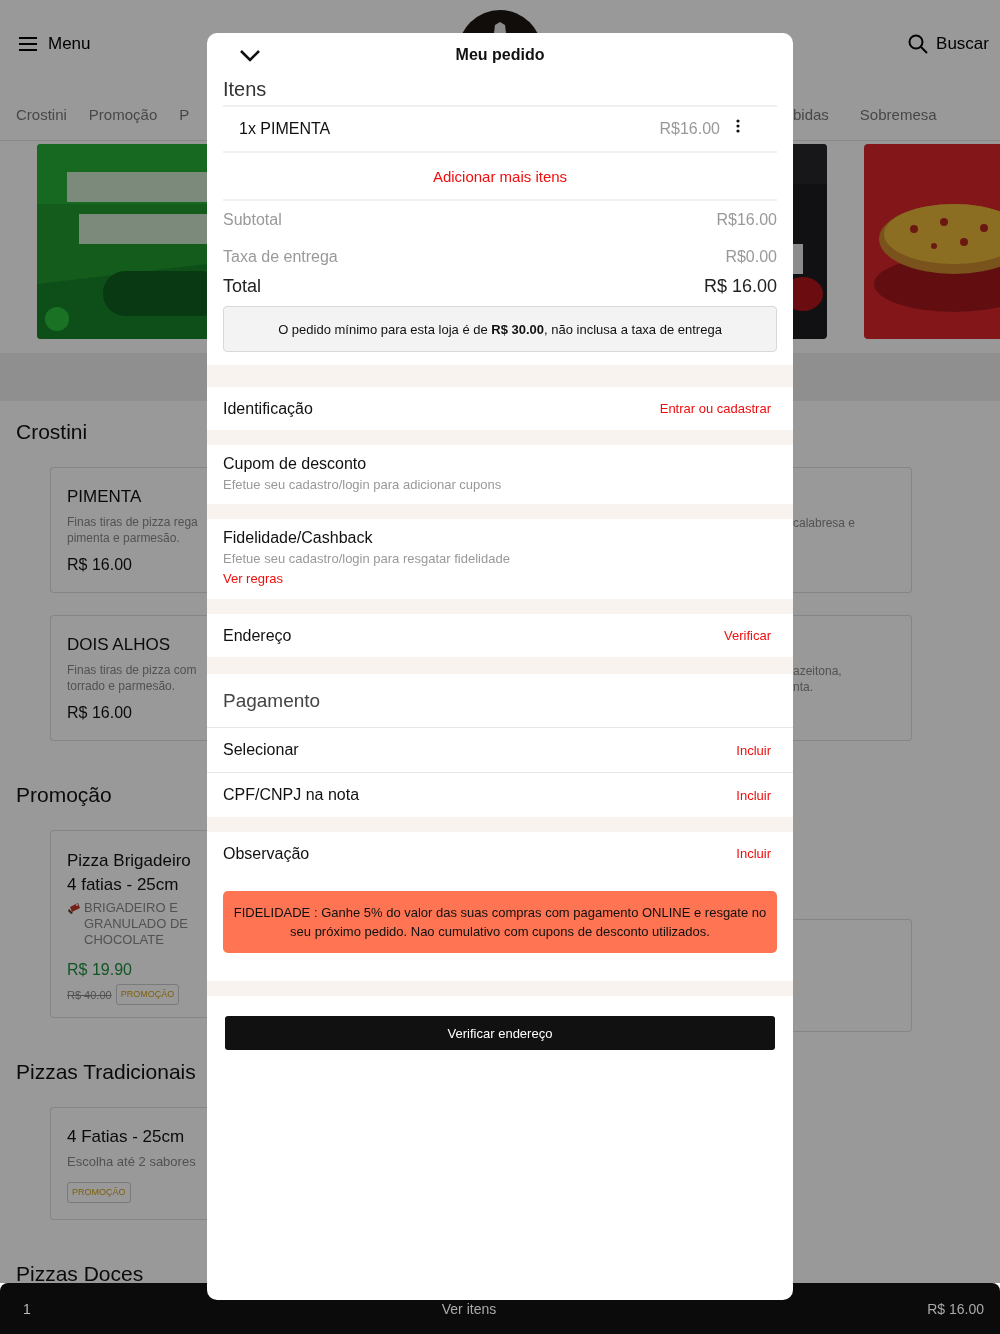  What do you see at coordinates (715, 408) in the screenshot?
I see `action-link: Entrar ou cadastrar` at bounding box center [715, 408].